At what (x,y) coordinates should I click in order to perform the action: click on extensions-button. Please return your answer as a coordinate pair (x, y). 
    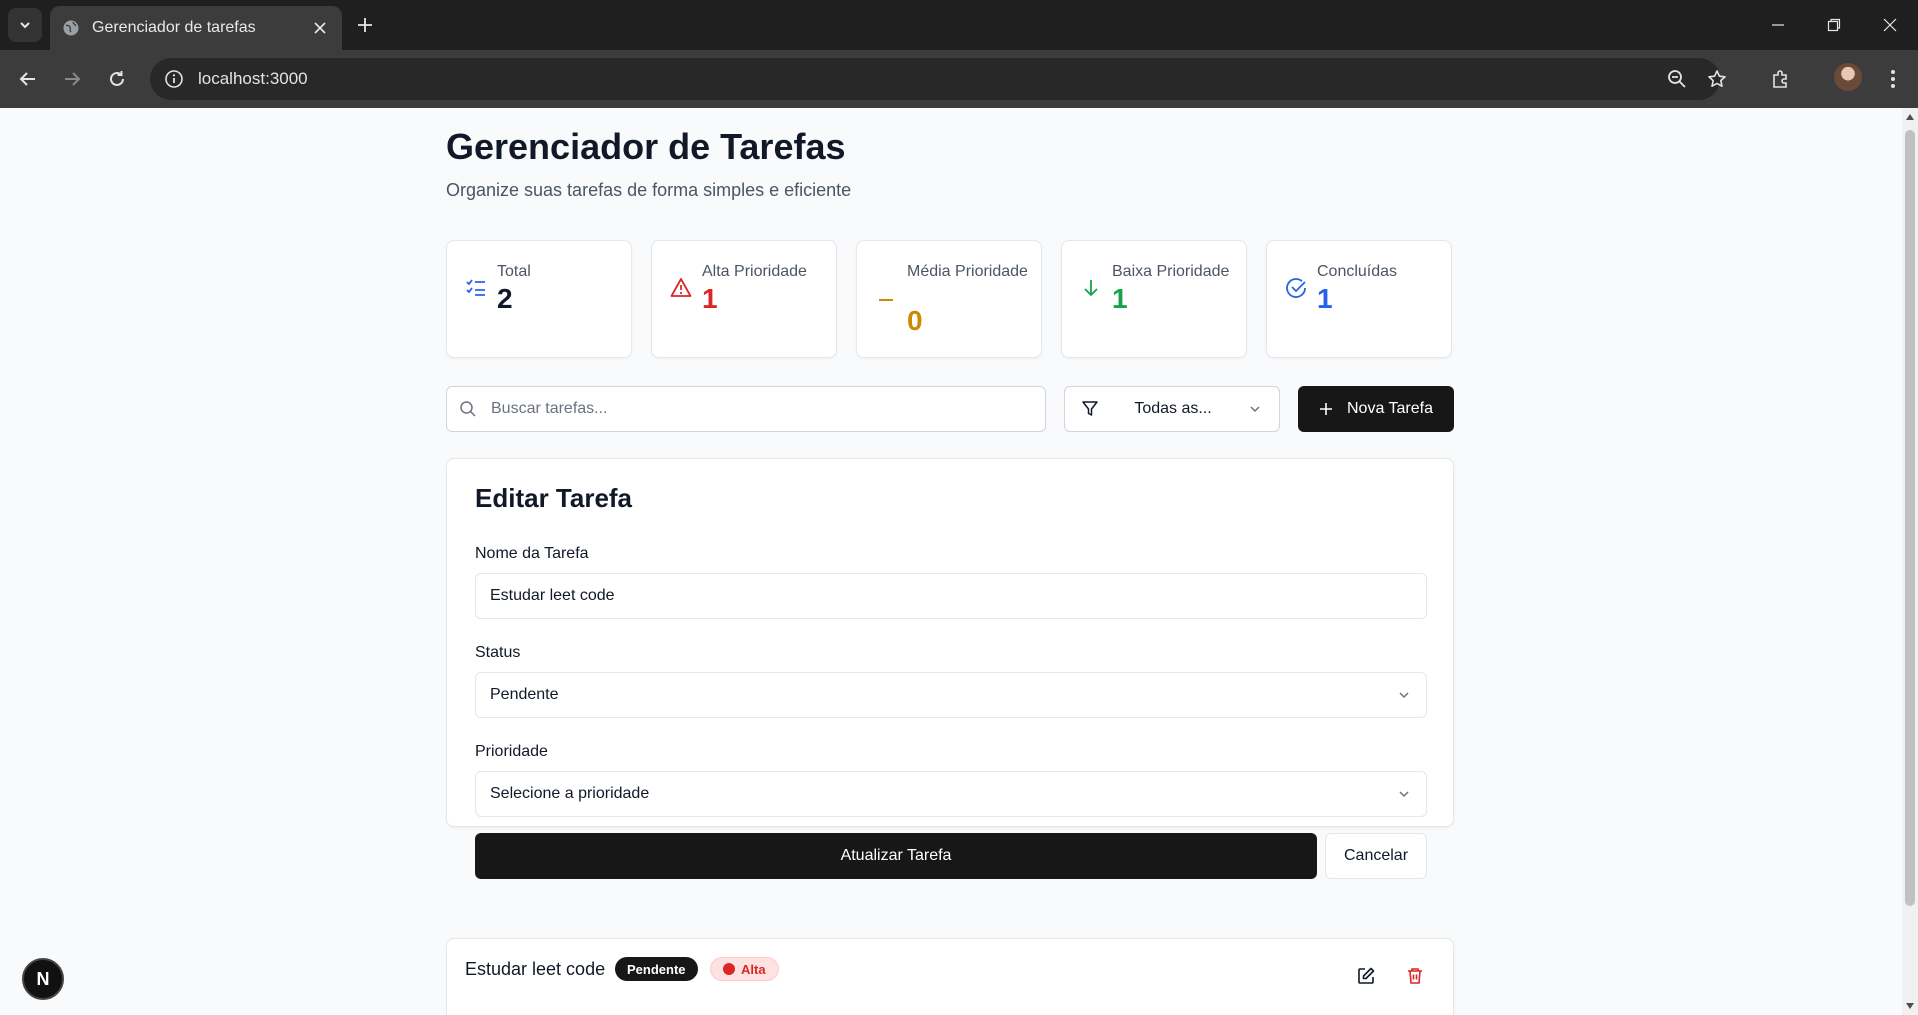
    Looking at the image, I should click on (1781, 79).